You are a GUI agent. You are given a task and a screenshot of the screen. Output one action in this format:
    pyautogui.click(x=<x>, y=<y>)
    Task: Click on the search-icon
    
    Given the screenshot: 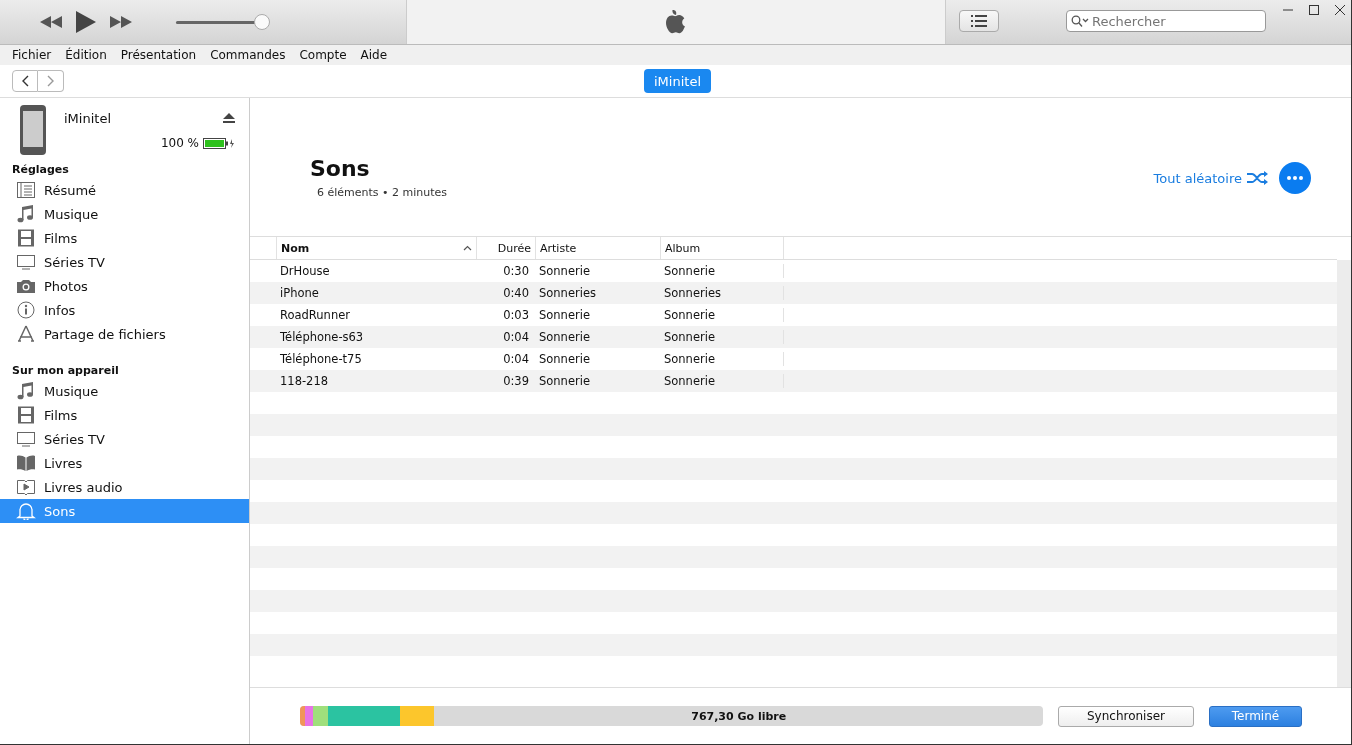 What is the action you would take?
    pyautogui.click(x=1080, y=21)
    